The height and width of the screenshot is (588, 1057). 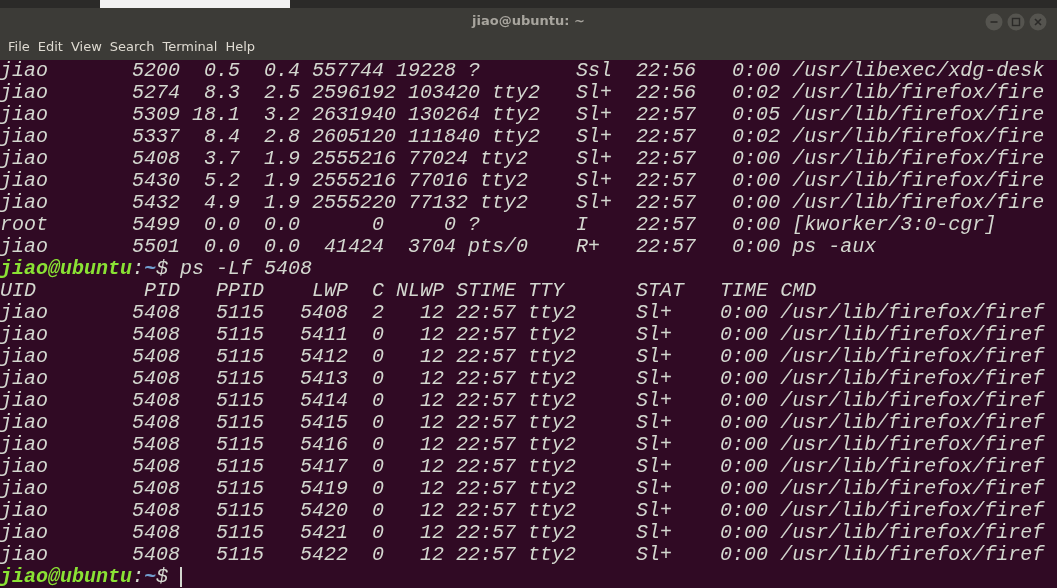 I want to click on output-line: jiao 5408 5115 5422 0 12 22:57 tty2 Sl+ 0:00 /usr/lib/firefox/firef, so click(x=523, y=555).